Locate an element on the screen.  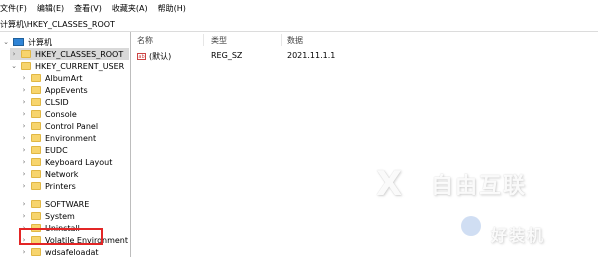
value-type: REG_SZ is located at coordinates (227, 55).